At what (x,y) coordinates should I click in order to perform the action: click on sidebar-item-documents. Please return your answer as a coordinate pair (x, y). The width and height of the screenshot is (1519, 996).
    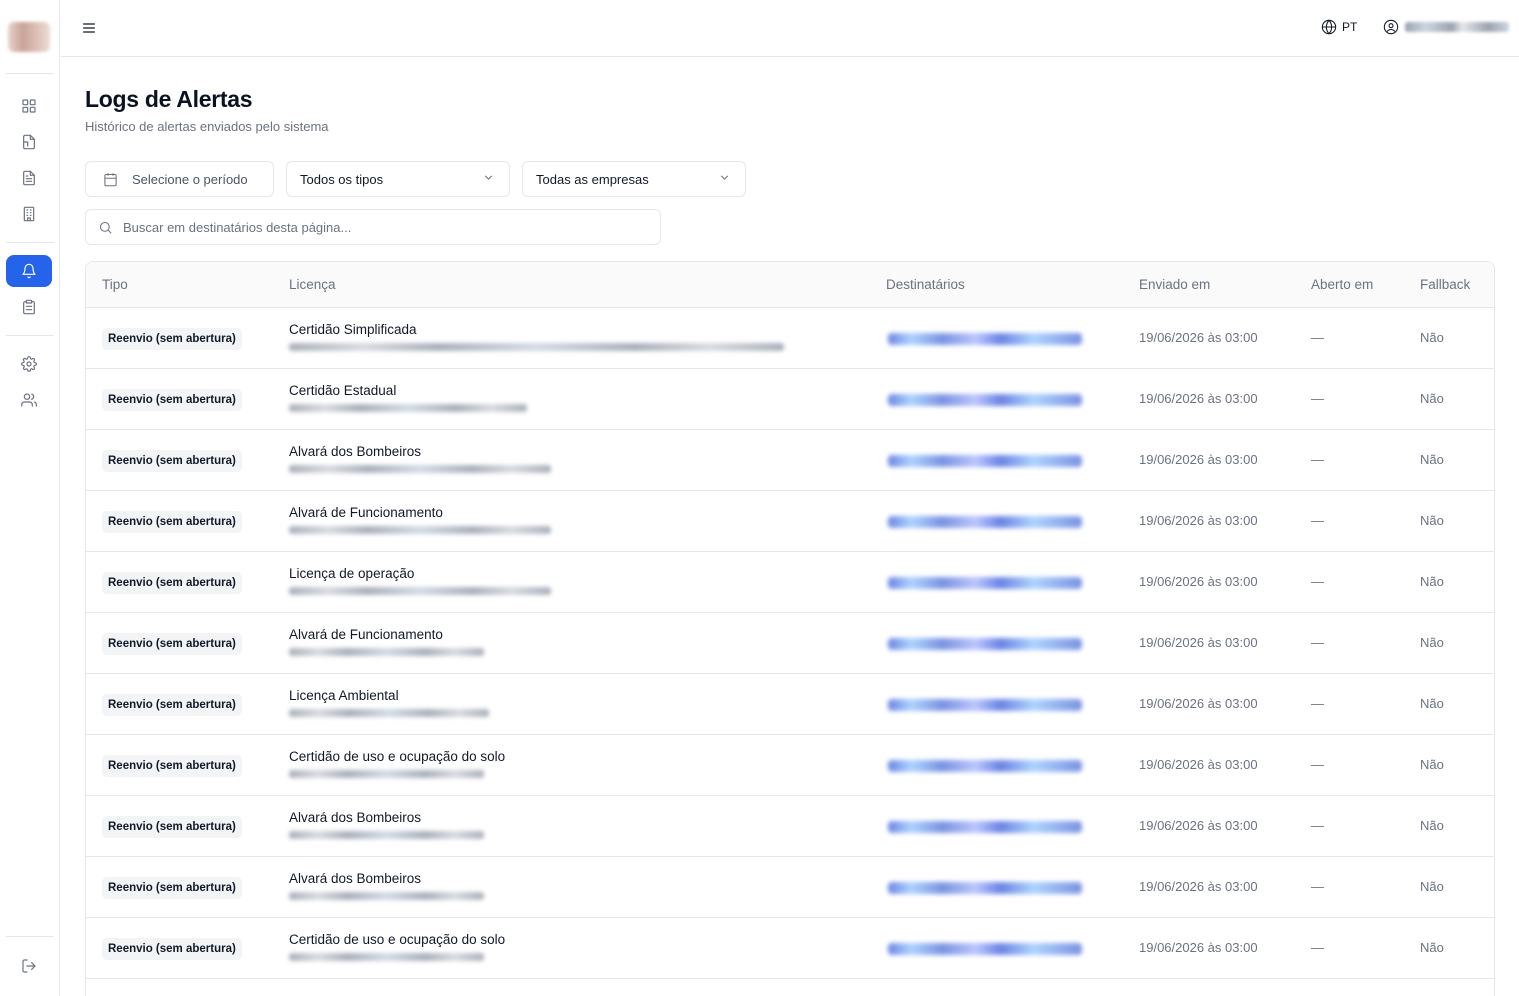
    Looking at the image, I should click on (29, 142).